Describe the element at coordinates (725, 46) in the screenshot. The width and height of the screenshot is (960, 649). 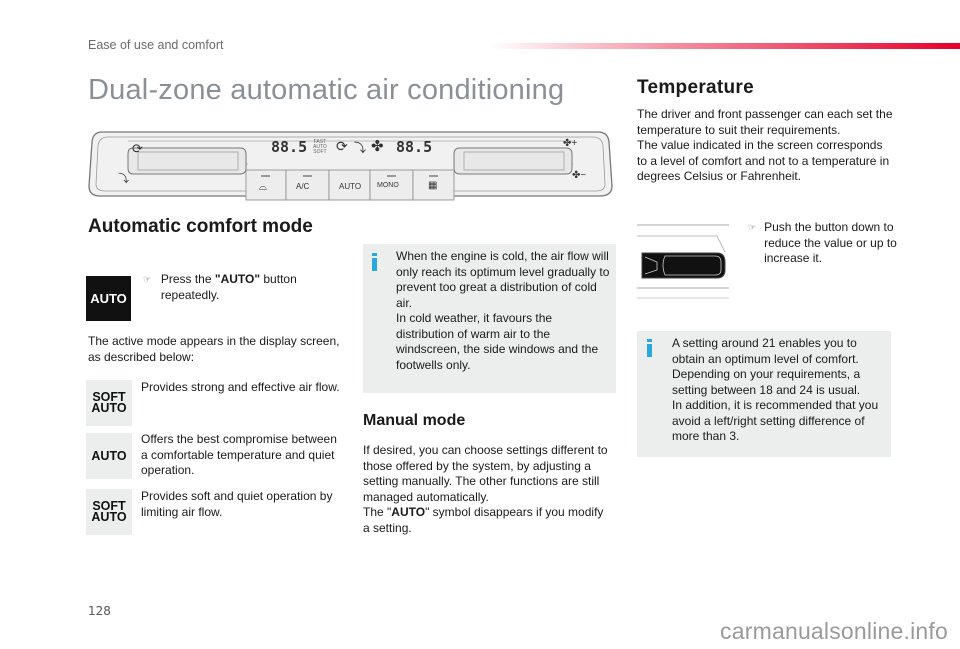
I see `header-accent-bar` at that location.